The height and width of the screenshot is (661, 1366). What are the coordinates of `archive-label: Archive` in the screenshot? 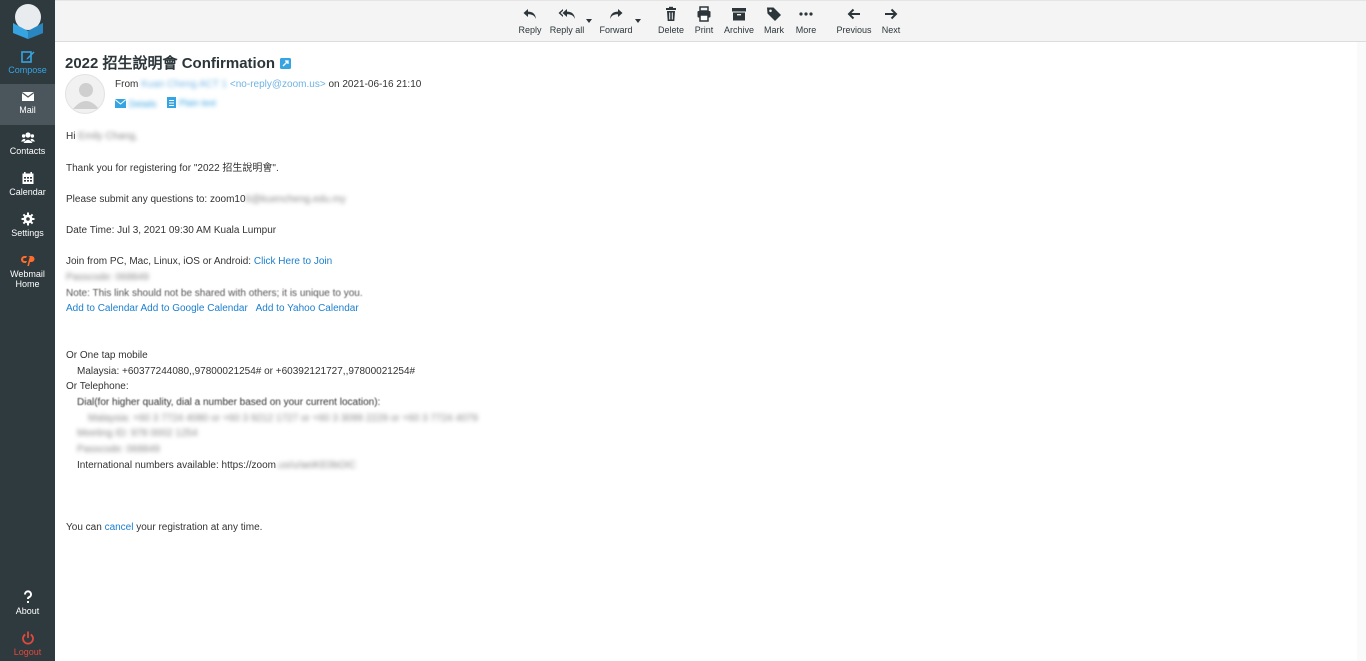 It's located at (738, 30).